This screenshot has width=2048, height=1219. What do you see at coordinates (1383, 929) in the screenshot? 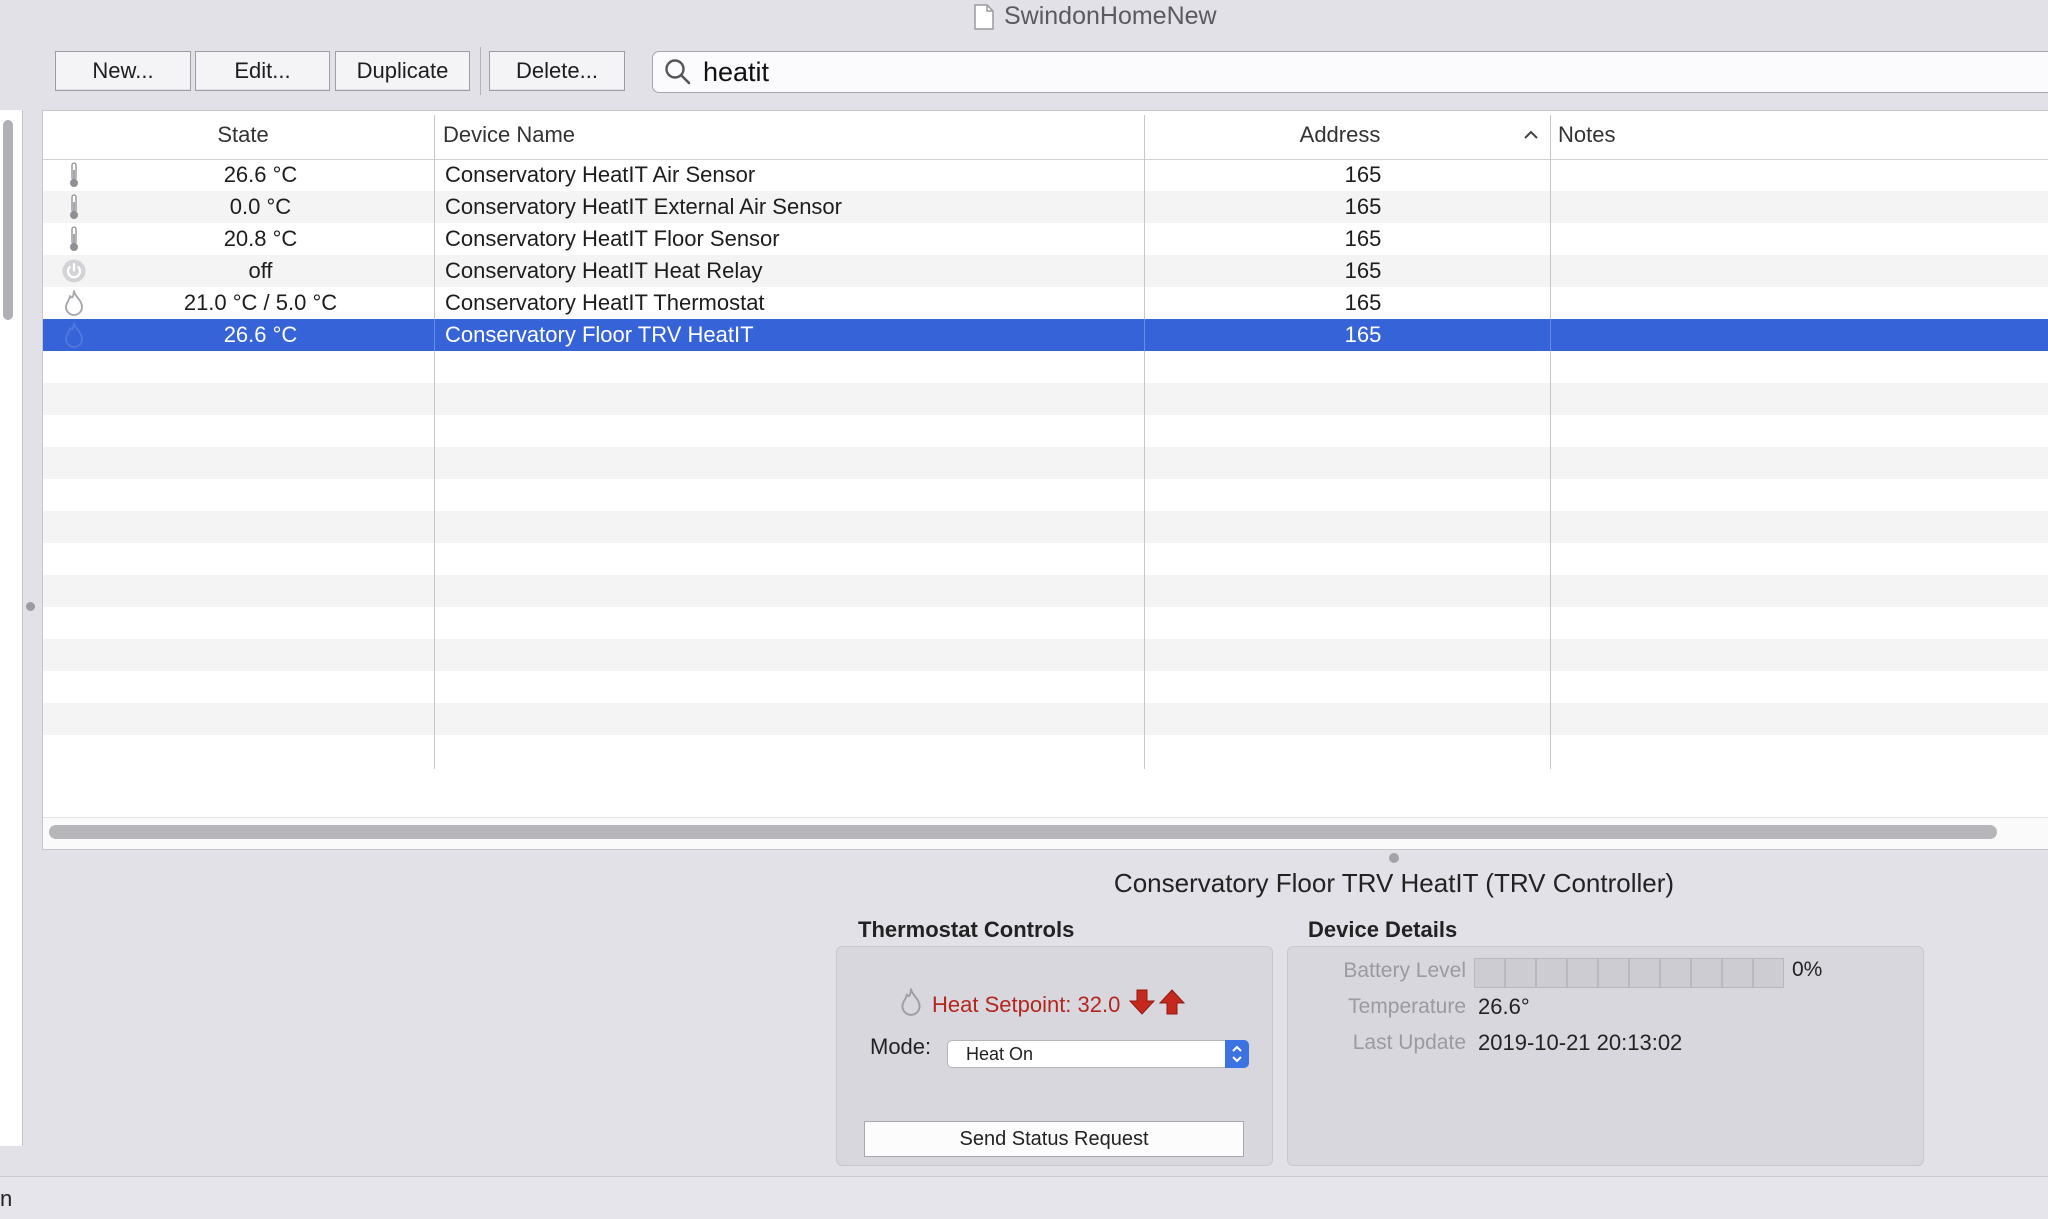
I see `device-details-heading: Device Details` at bounding box center [1383, 929].